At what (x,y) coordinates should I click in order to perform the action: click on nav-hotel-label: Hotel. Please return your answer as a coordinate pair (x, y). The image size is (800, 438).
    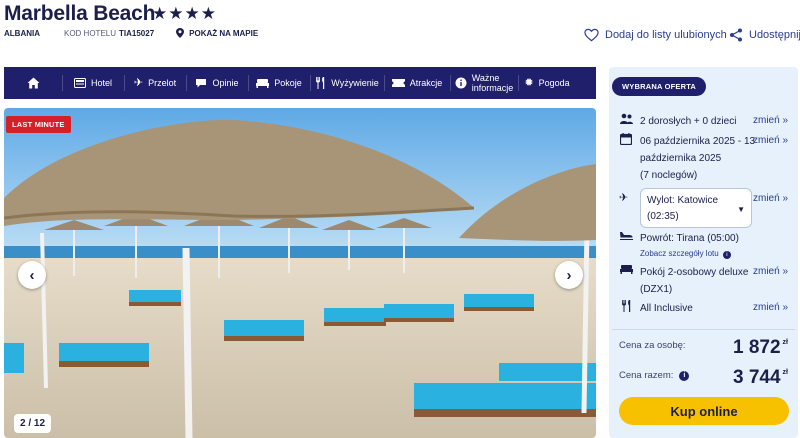
    Looking at the image, I should click on (101, 83).